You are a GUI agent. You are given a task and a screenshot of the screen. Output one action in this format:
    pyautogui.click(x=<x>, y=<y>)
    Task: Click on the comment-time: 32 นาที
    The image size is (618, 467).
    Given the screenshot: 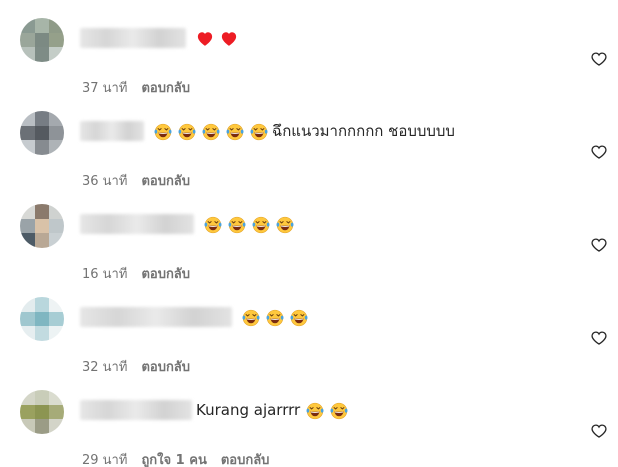 What is the action you would take?
    pyautogui.click(x=105, y=367)
    